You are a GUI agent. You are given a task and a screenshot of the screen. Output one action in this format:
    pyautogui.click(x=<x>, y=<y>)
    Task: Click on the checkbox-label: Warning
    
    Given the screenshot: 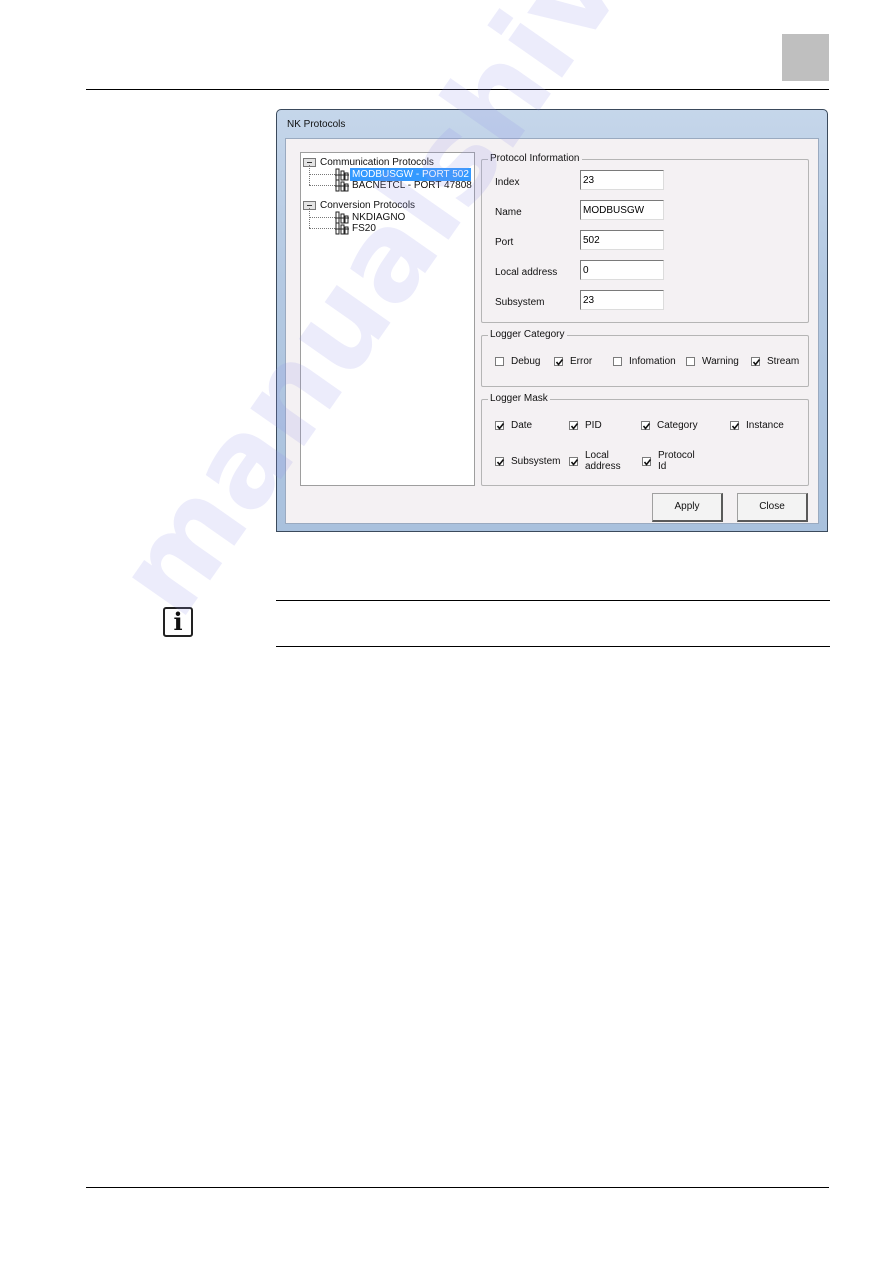 What is the action you would take?
    pyautogui.click(x=720, y=361)
    